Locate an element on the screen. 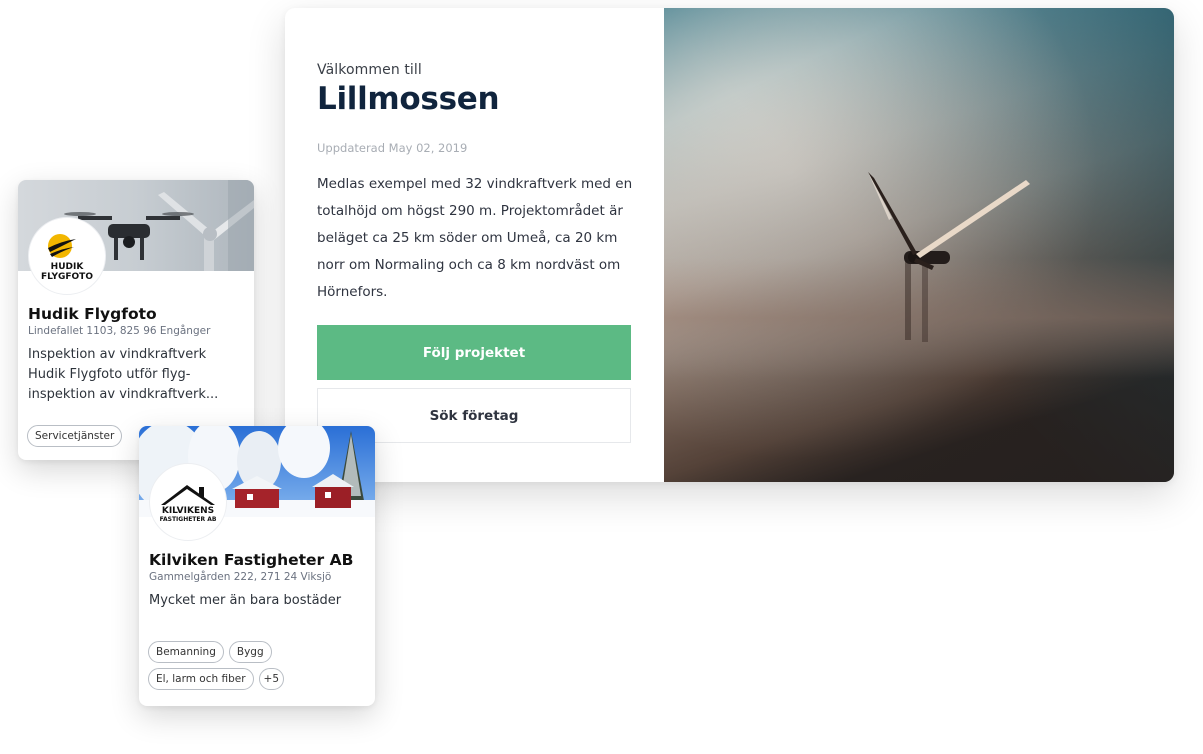  company-name: Kilviken Fastigheter AB is located at coordinates (257, 560).